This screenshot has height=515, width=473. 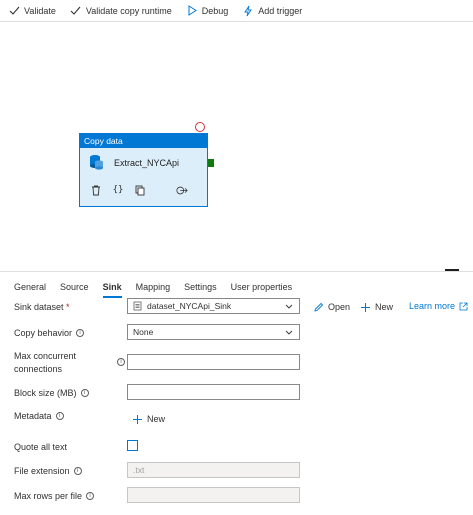 I want to click on copy-behavior-label: Copy behavior, so click(x=43, y=333).